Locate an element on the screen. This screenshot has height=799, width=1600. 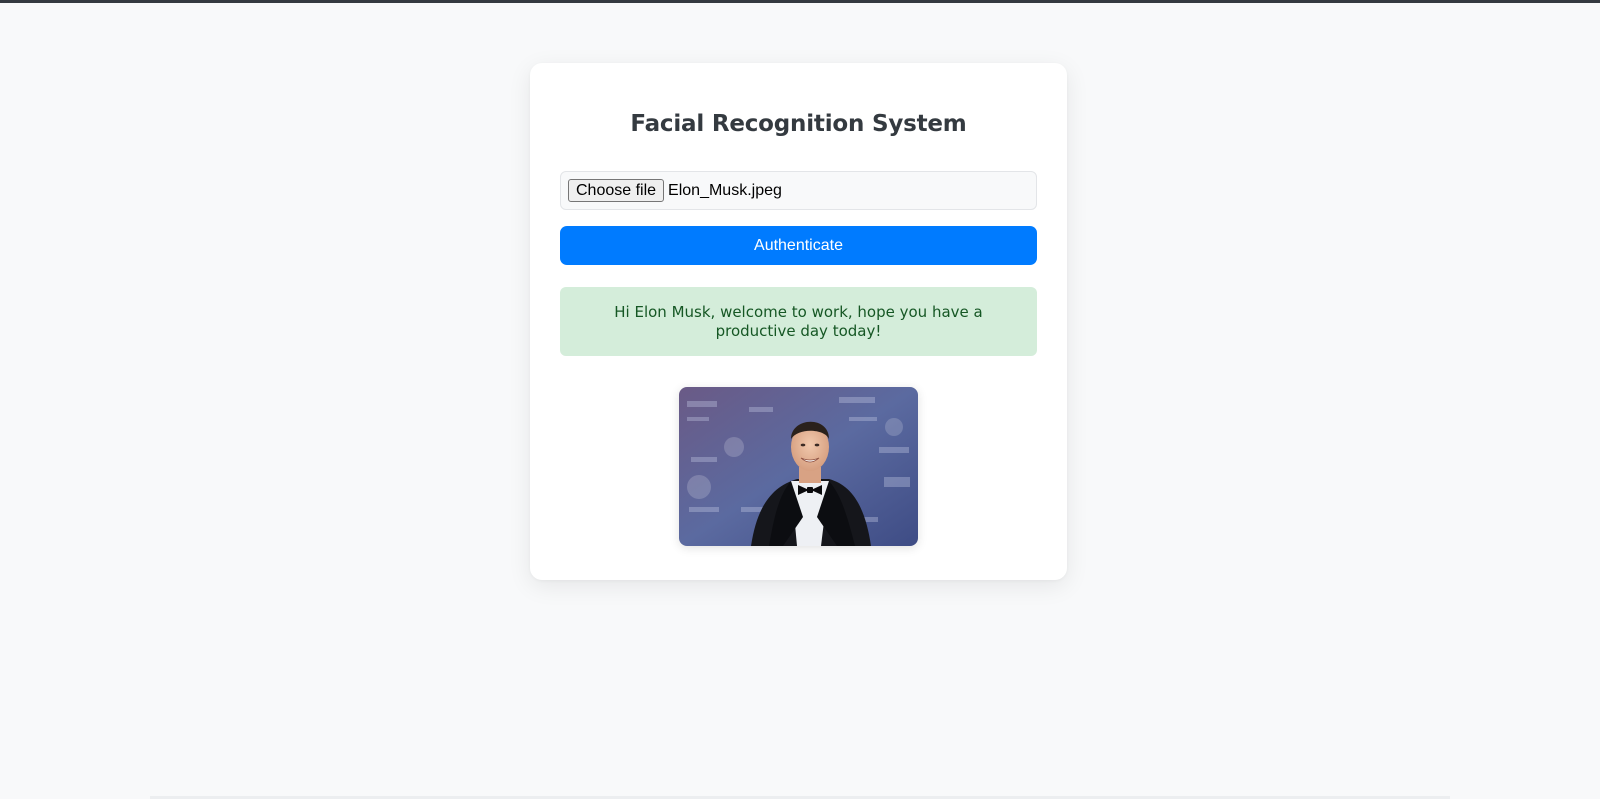
page-title: Facial Recognition System is located at coordinates (798, 124).